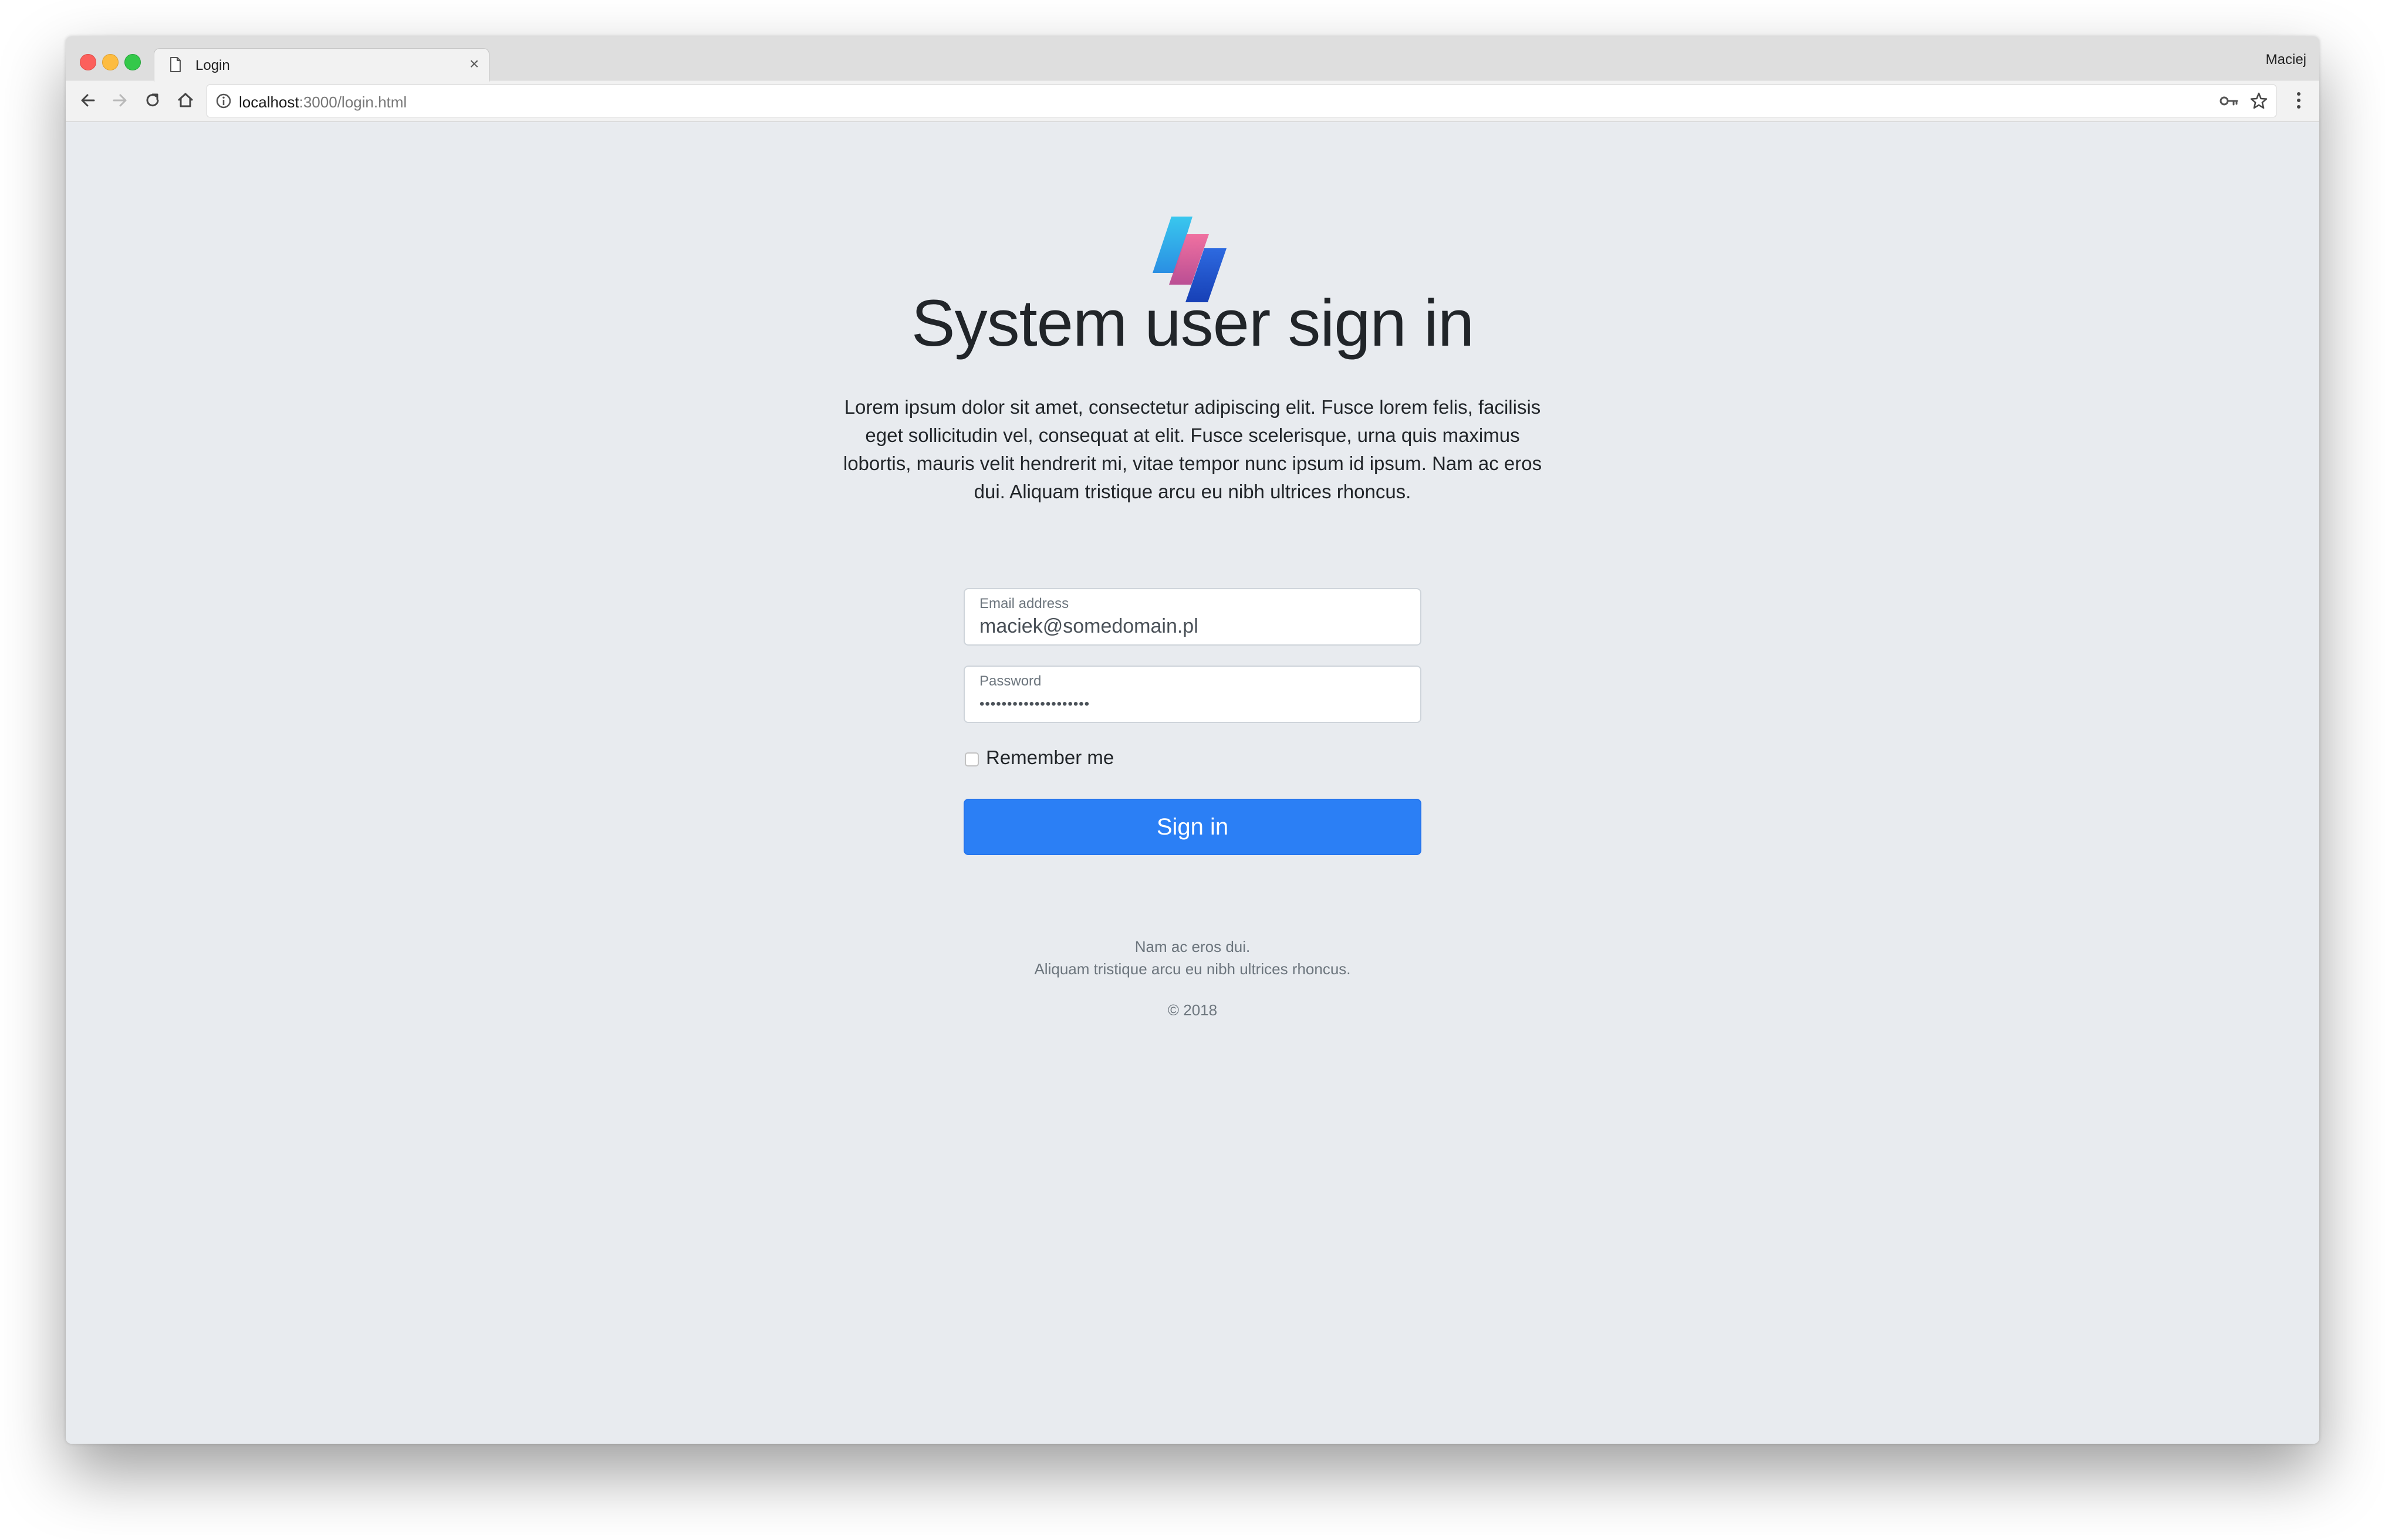 The height and width of the screenshot is (1540, 2385). I want to click on profile-name: Maciej, so click(2286, 60).